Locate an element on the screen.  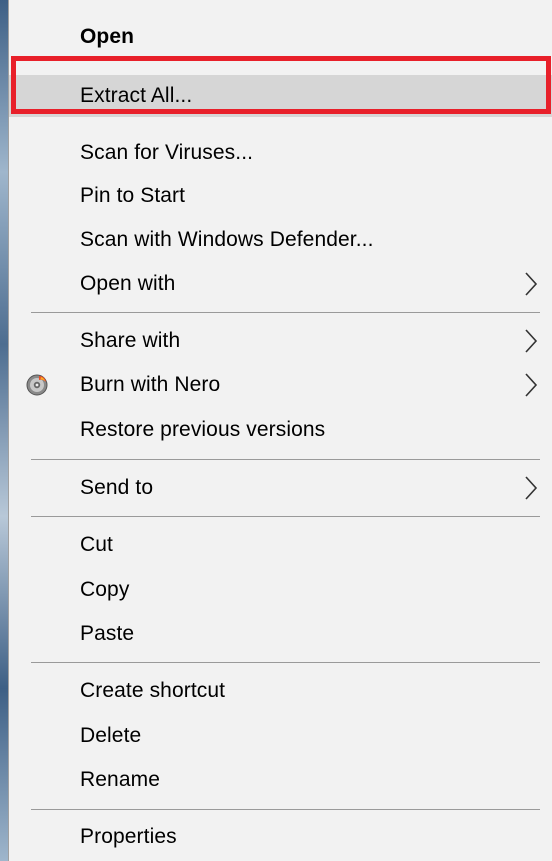
menu-item-label: Rename is located at coordinates (120, 779).